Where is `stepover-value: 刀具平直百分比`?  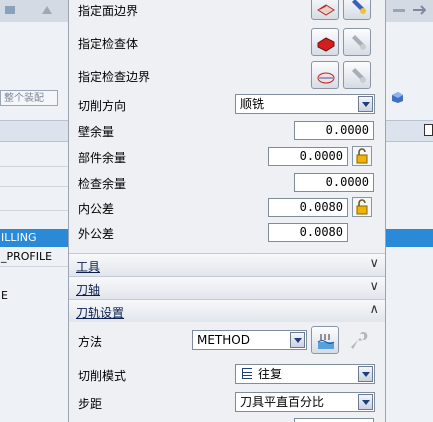
stepover-value: 刀具平直百分比 is located at coordinates (282, 402).